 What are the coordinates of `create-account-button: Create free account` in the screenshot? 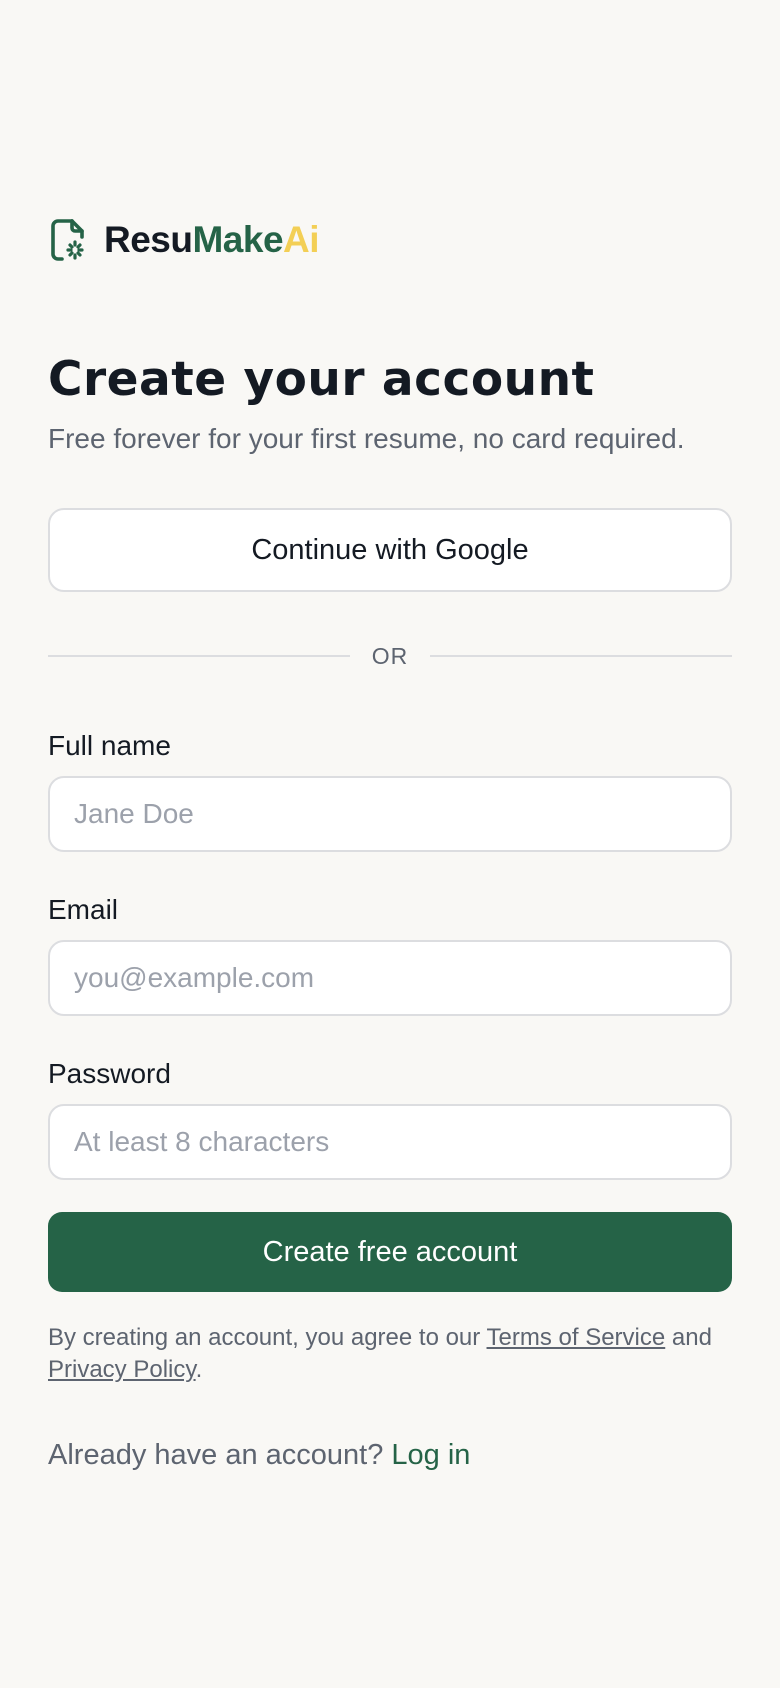 It's located at (390, 1252).